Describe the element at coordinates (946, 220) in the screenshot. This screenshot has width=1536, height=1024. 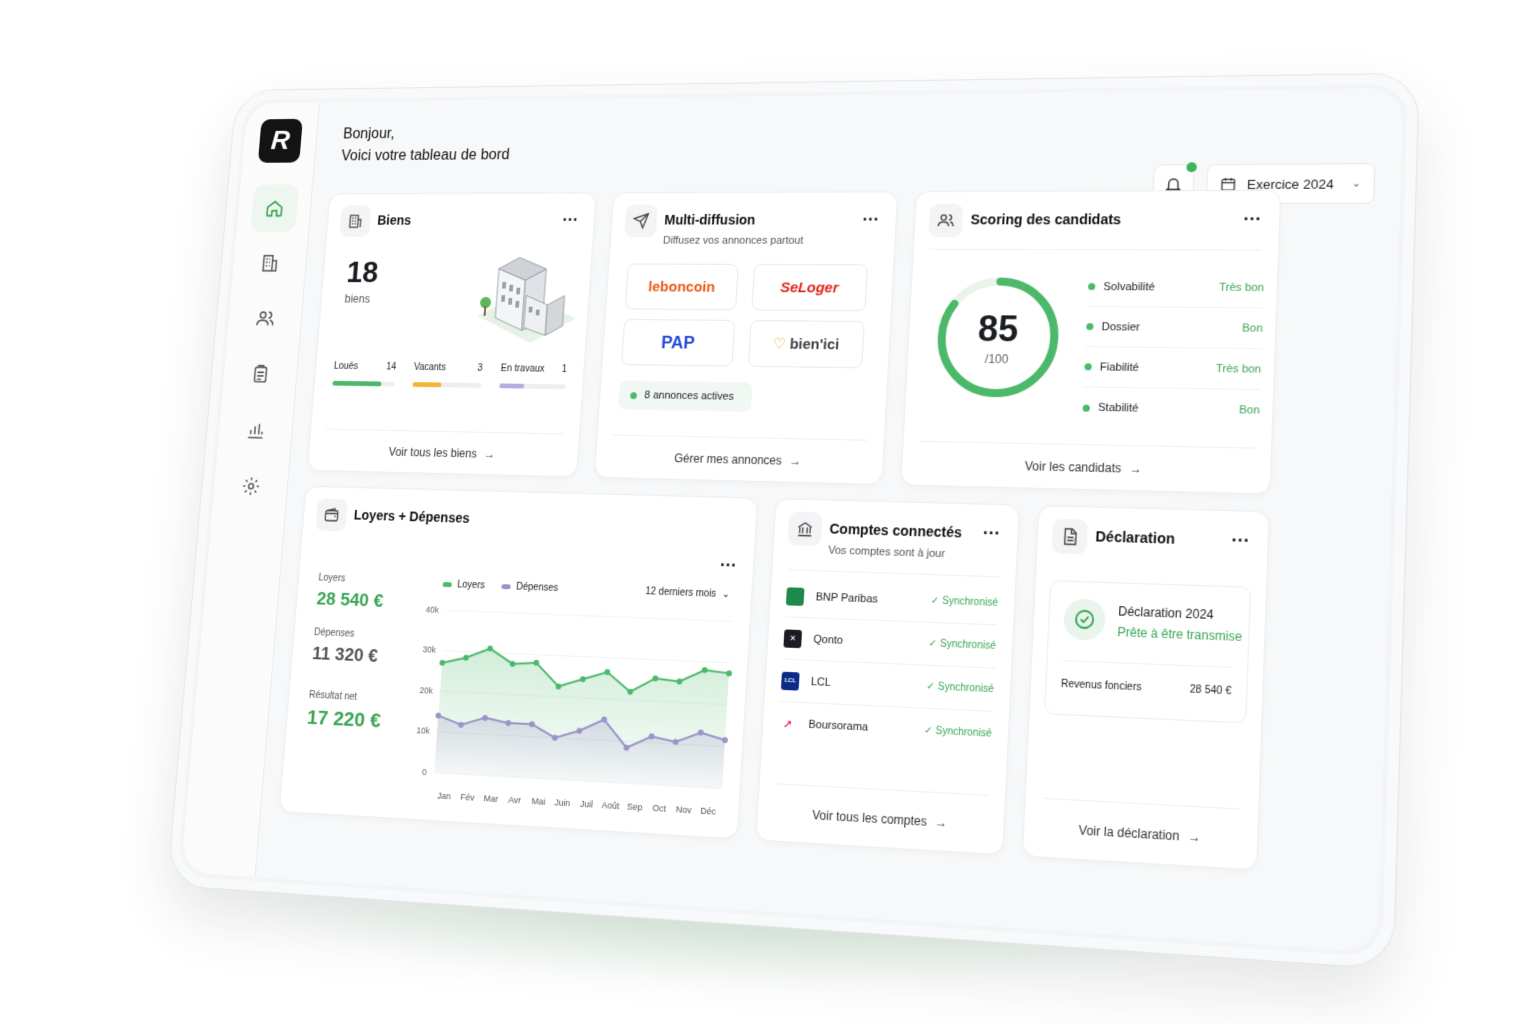
I see `scoring-icon-box` at that location.